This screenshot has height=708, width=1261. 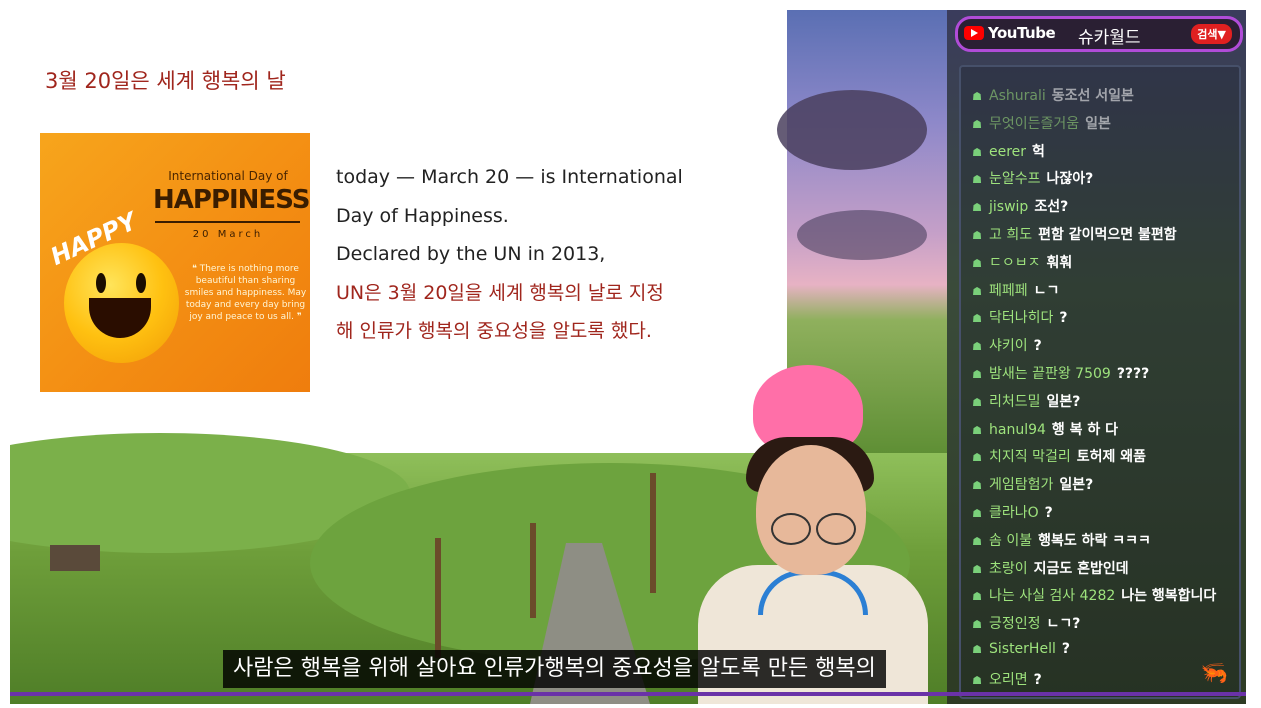 I want to click on chat-username: 닥터나히다, so click(x=1021, y=318).